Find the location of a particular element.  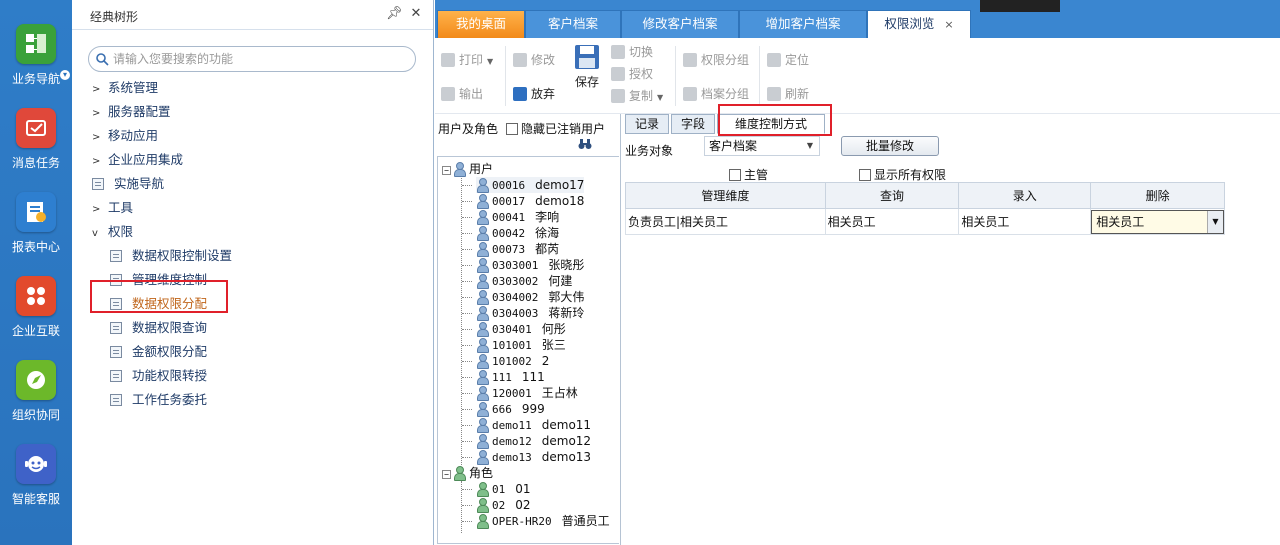

grid-cell: 负责员工|相关员工 is located at coordinates (725, 221).